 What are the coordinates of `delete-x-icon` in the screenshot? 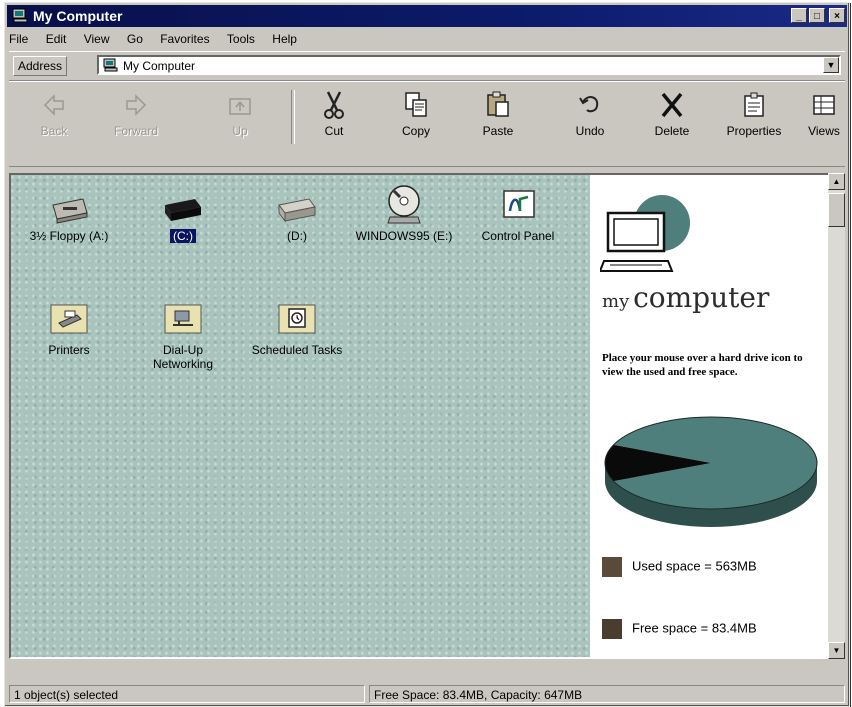 It's located at (672, 105).